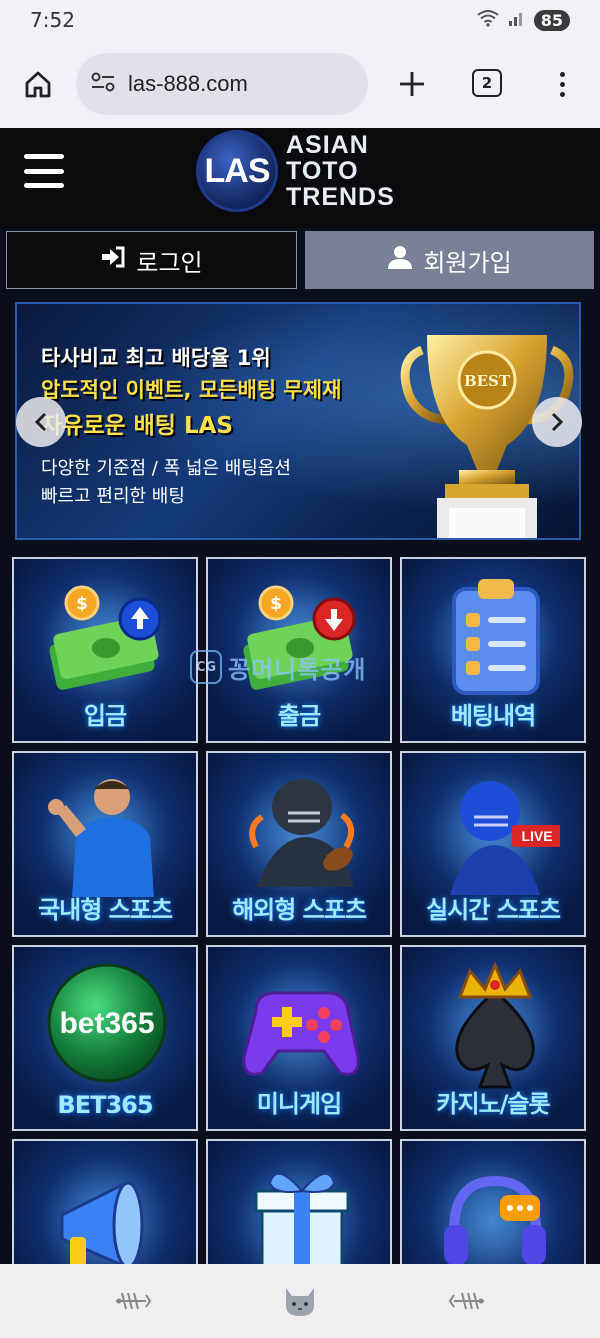 Image resolution: width=600 pixels, height=1338 pixels. What do you see at coordinates (299, 1104) in the screenshot?
I see `tile-label: 미니게임` at bounding box center [299, 1104].